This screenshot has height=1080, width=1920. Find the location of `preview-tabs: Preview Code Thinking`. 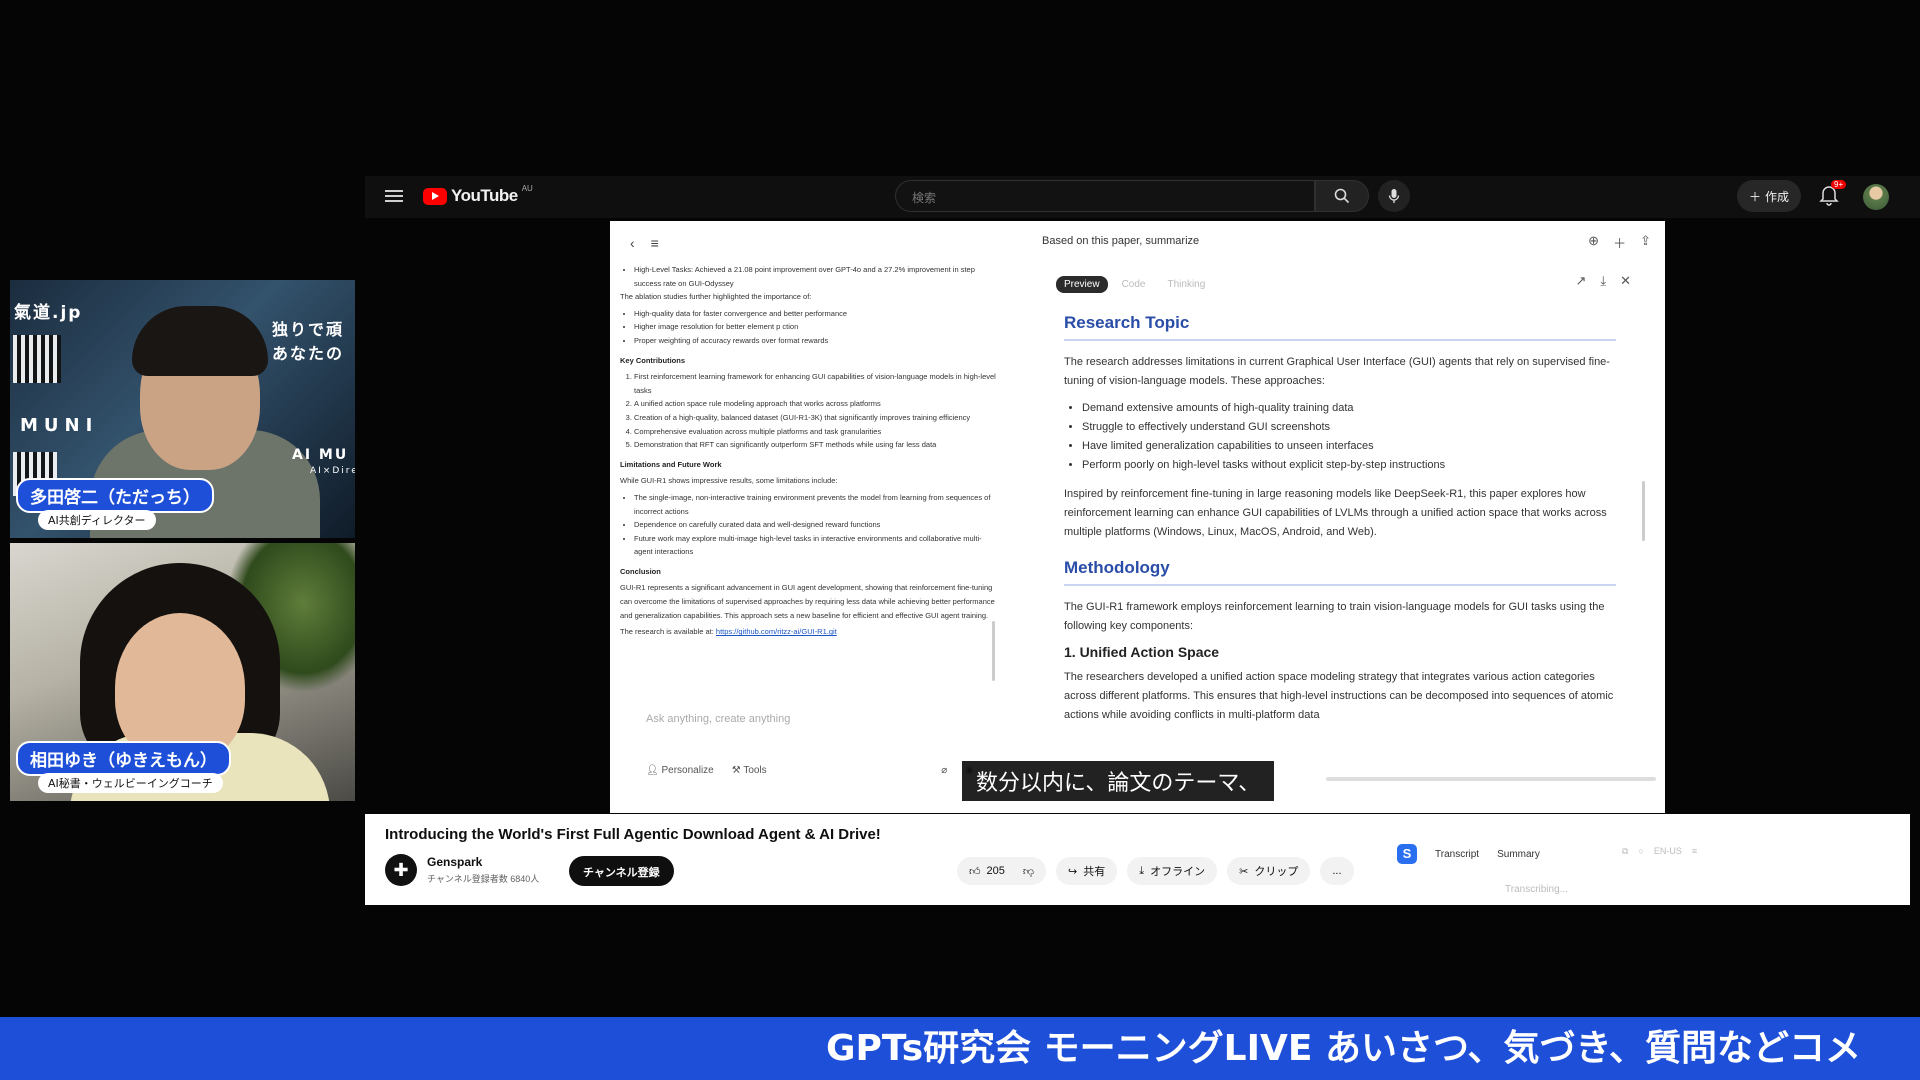

preview-tabs: Preview Code Thinking is located at coordinates (1134, 284).